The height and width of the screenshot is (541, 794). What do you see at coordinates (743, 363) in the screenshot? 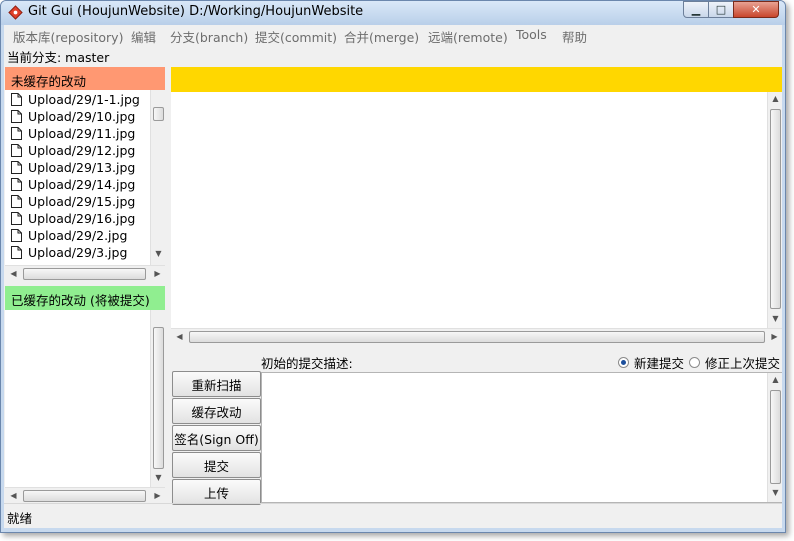
I see `amend-commit-label: 修正上次提交` at bounding box center [743, 363].